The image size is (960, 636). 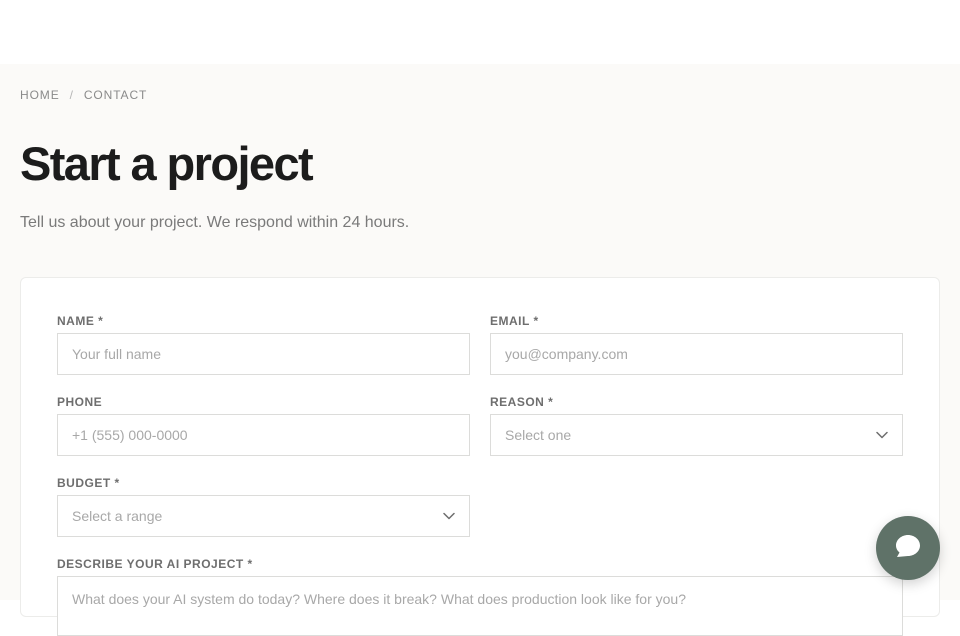 What do you see at coordinates (514, 321) in the screenshot?
I see `email-label: EMAIL *` at bounding box center [514, 321].